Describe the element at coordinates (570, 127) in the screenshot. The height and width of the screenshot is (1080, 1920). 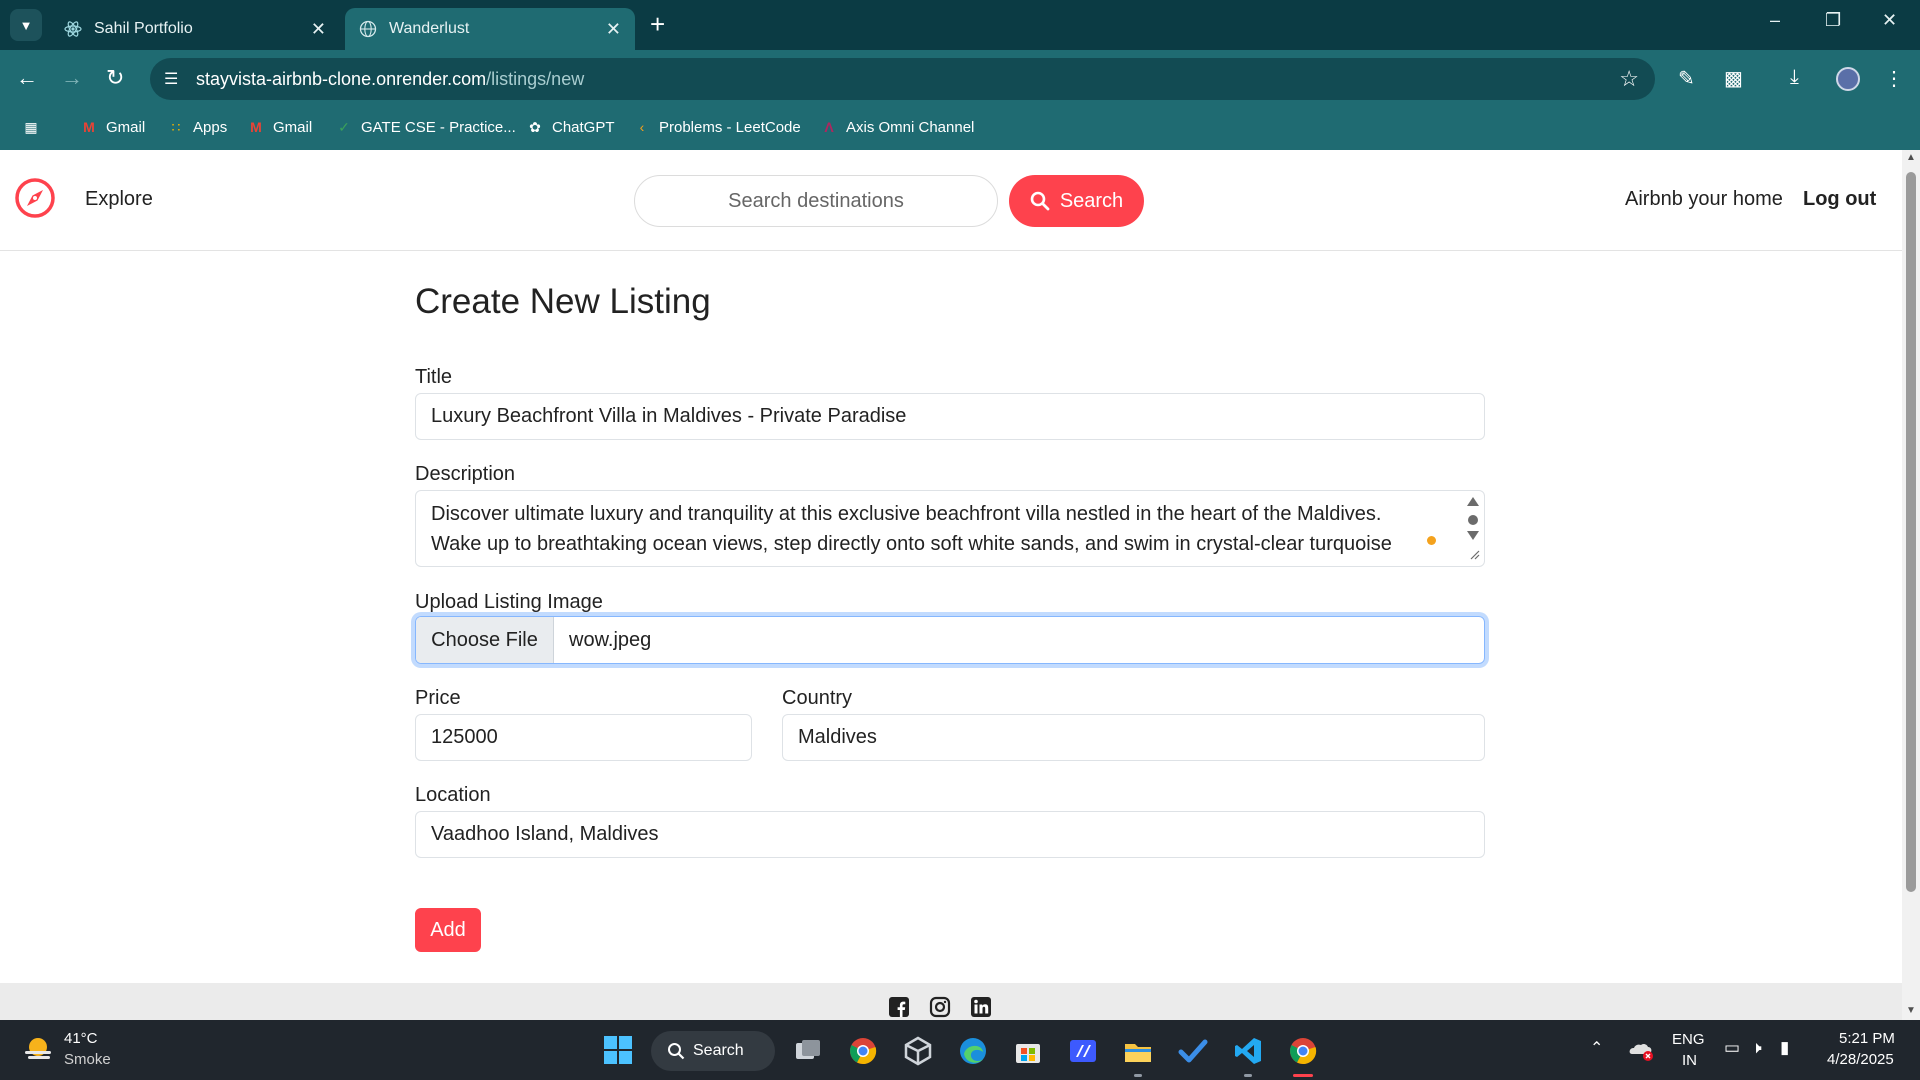
I see `bookmark-chatgpt: ✿ ChatGPT` at that location.